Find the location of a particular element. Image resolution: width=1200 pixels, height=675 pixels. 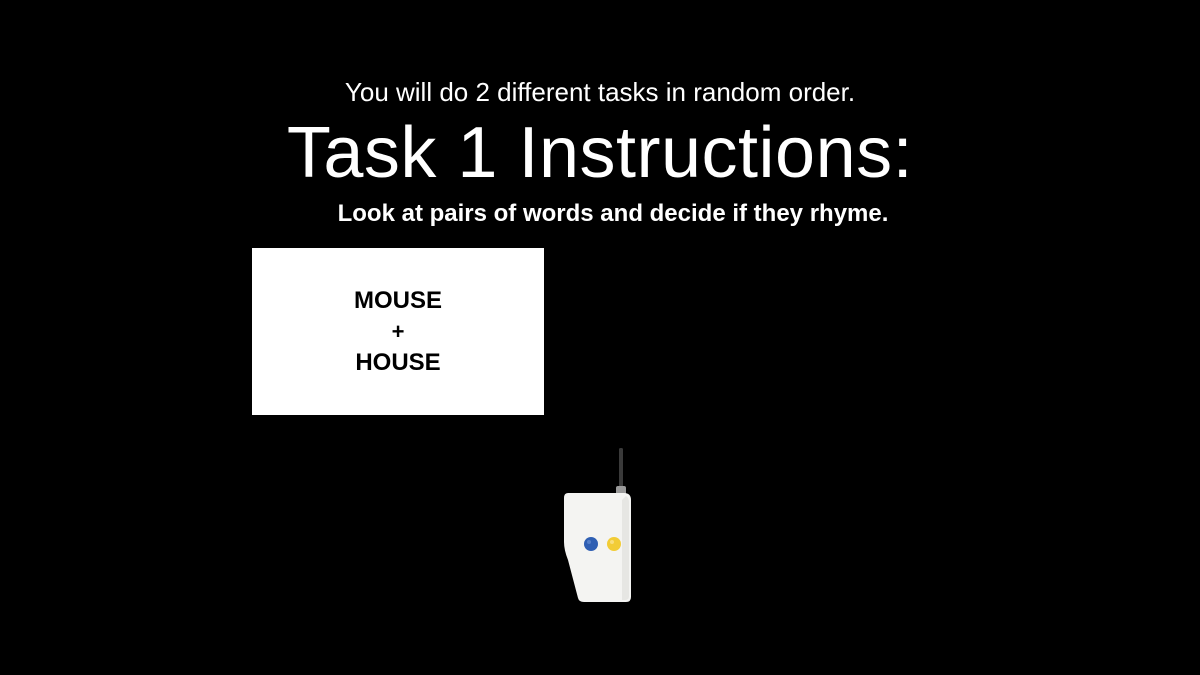

button-box-icon is located at coordinates (598, 526).